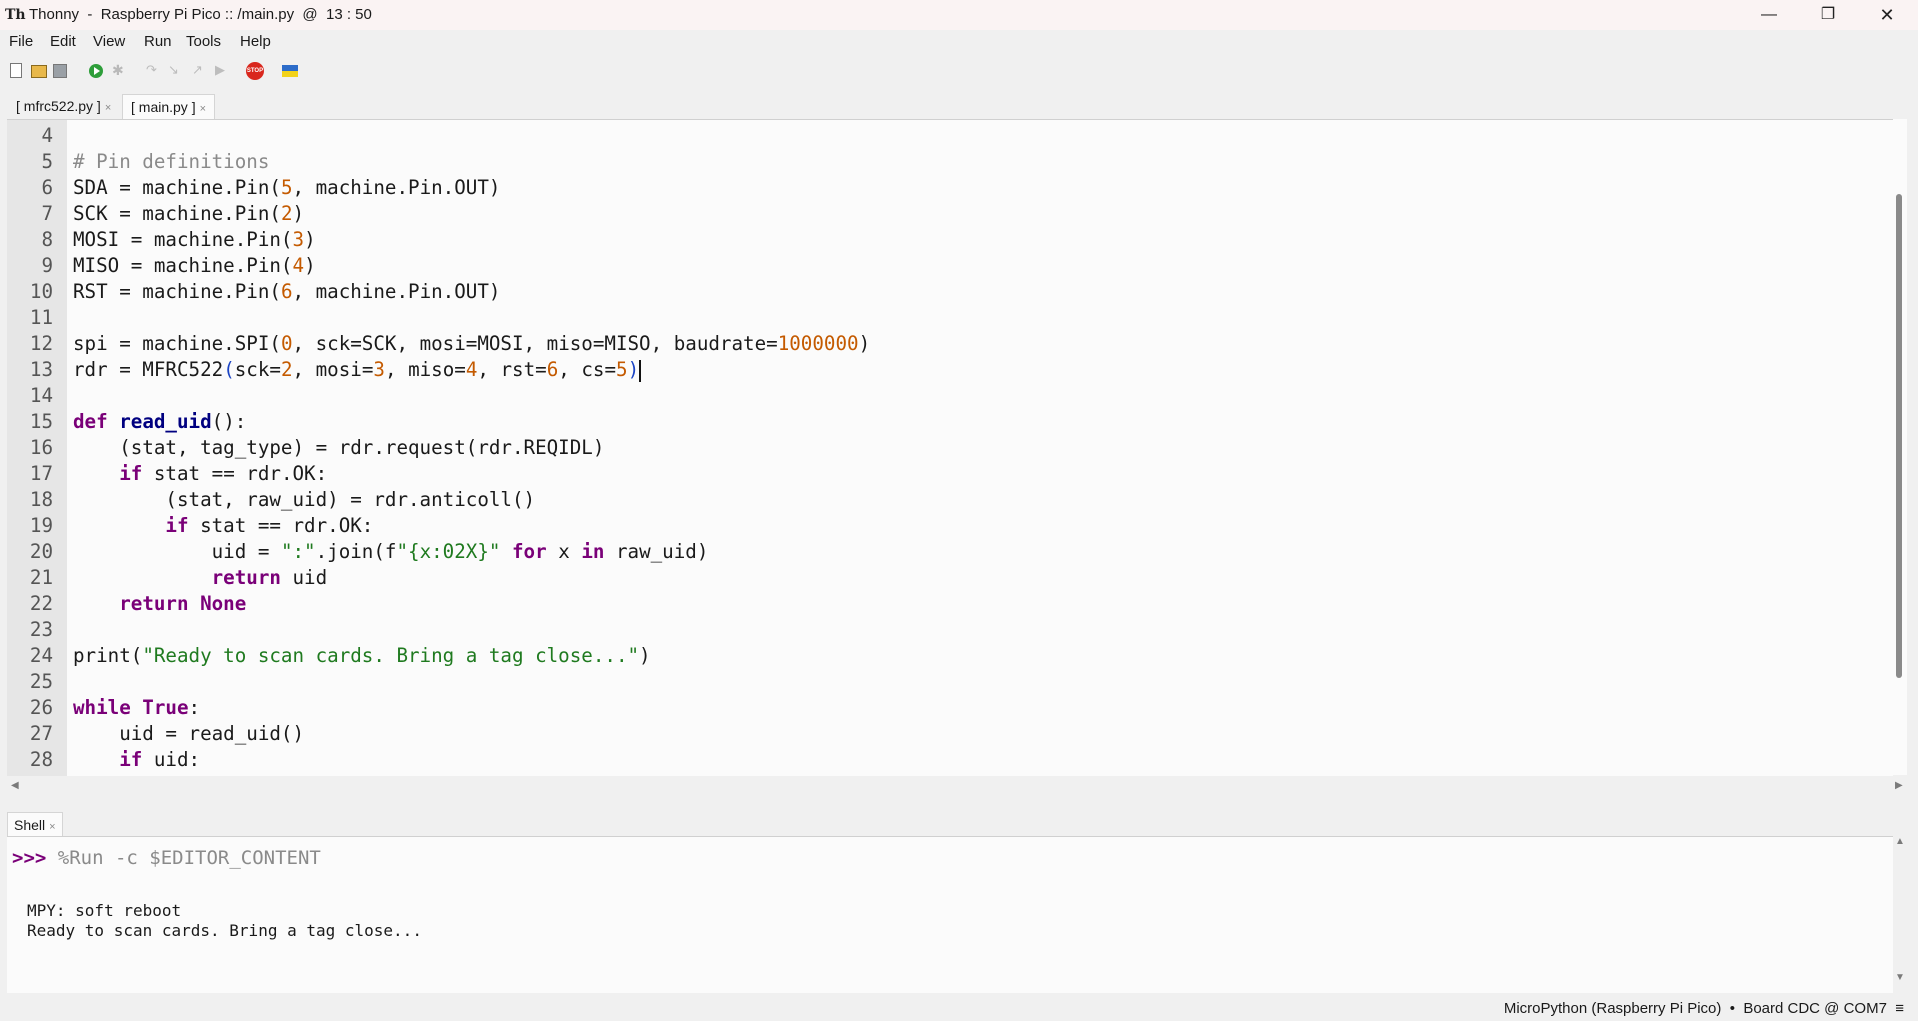 The width and height of the screenshot is (1918, 1021). What do you see at coordinates (1887, 15) in the screenshot?
I see `close-button: ✕` at bounding box center [1887, 15].